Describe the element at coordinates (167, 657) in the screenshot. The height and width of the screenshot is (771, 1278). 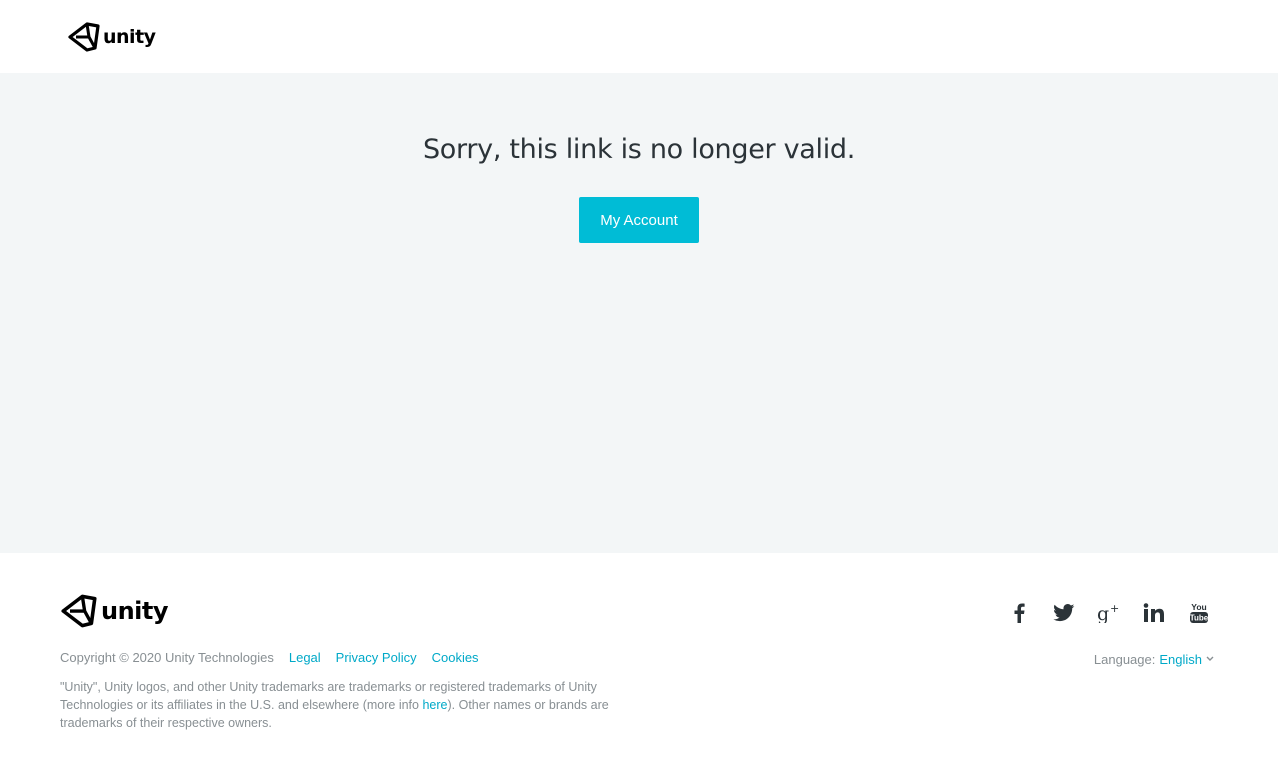
I see `copyright-text: Copyright © 2020 Unity Technologies` at that location.